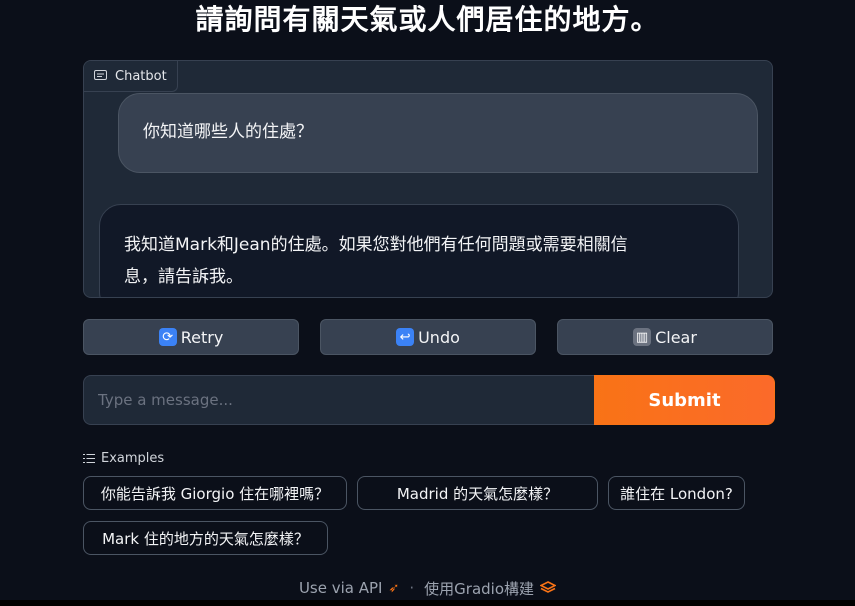 This screenshot has width=855, height=606. Describe the element at coordinates (183, 277) in the screenshot. I see `bot-message-line: 息，請告訴我。` at that location.